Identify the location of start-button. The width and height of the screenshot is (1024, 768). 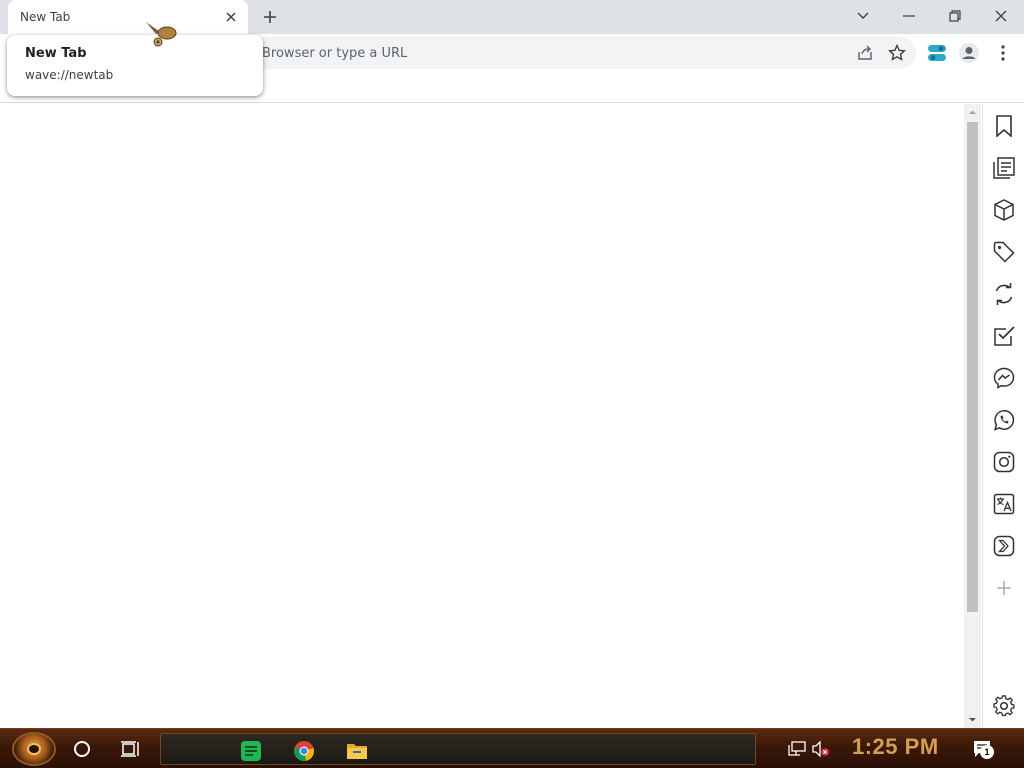
(34, 749).